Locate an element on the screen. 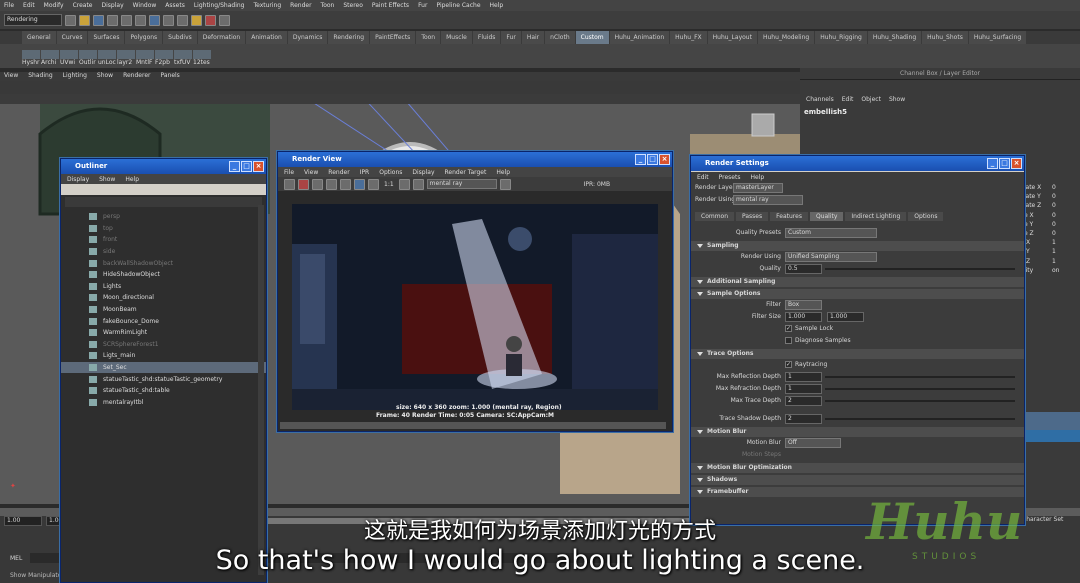 This screenshot has height=583, width=1080. render-settings-menu-item: Presets is located at coordinates (730, 177).